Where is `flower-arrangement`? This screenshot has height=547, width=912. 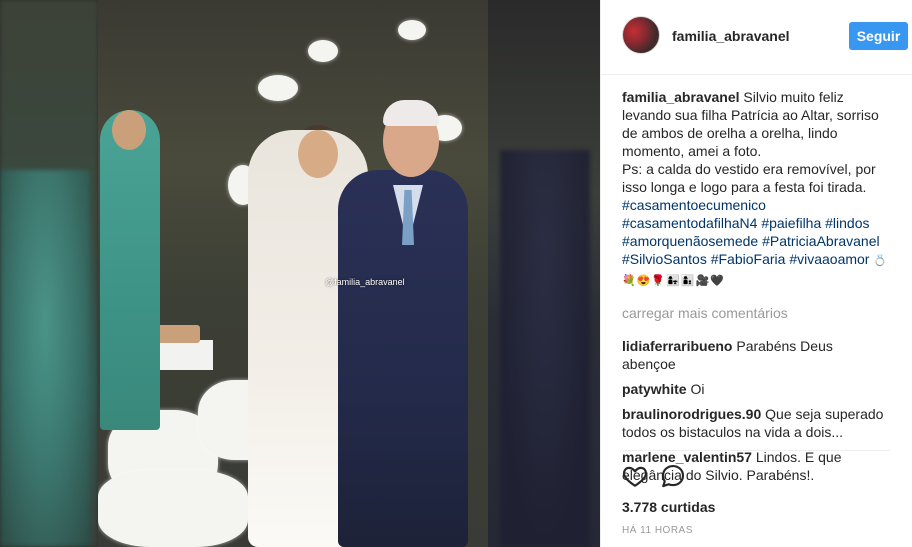 flower-arrangement is located at coordinates (173, 508).